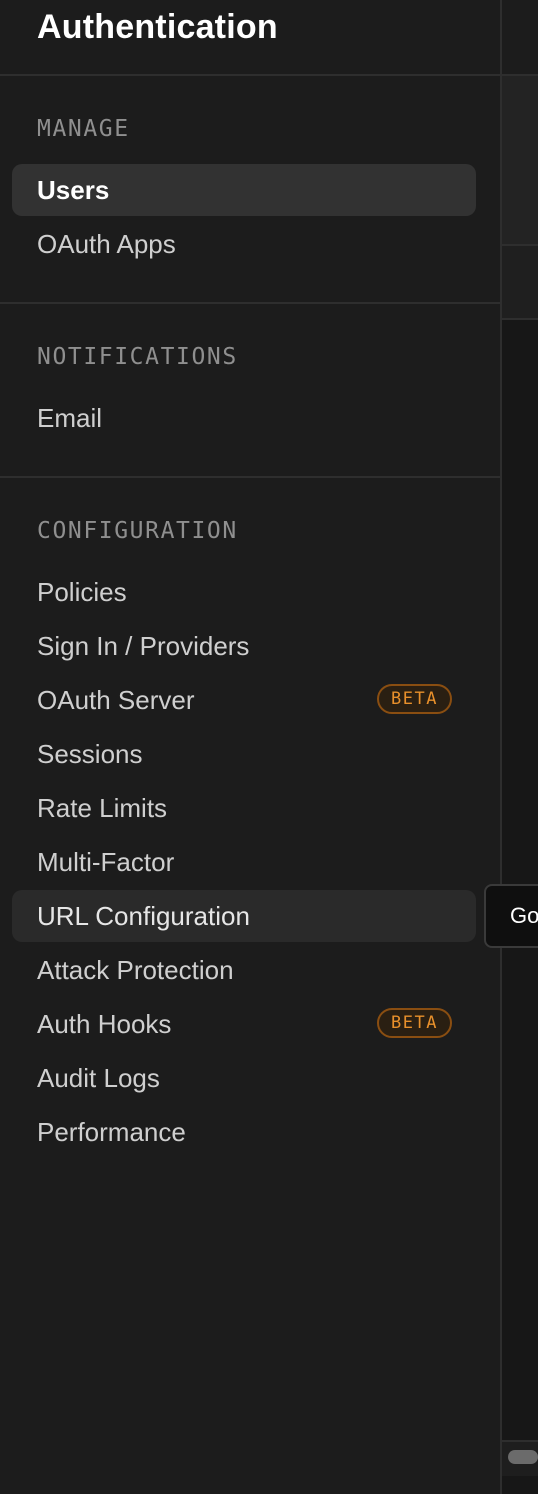 This screenshot has height=1494, width=538. Describe the element at coordinates (143, 645) in the screenshot. I see `sidebar-item-label: Sign In / Providers` at that location.